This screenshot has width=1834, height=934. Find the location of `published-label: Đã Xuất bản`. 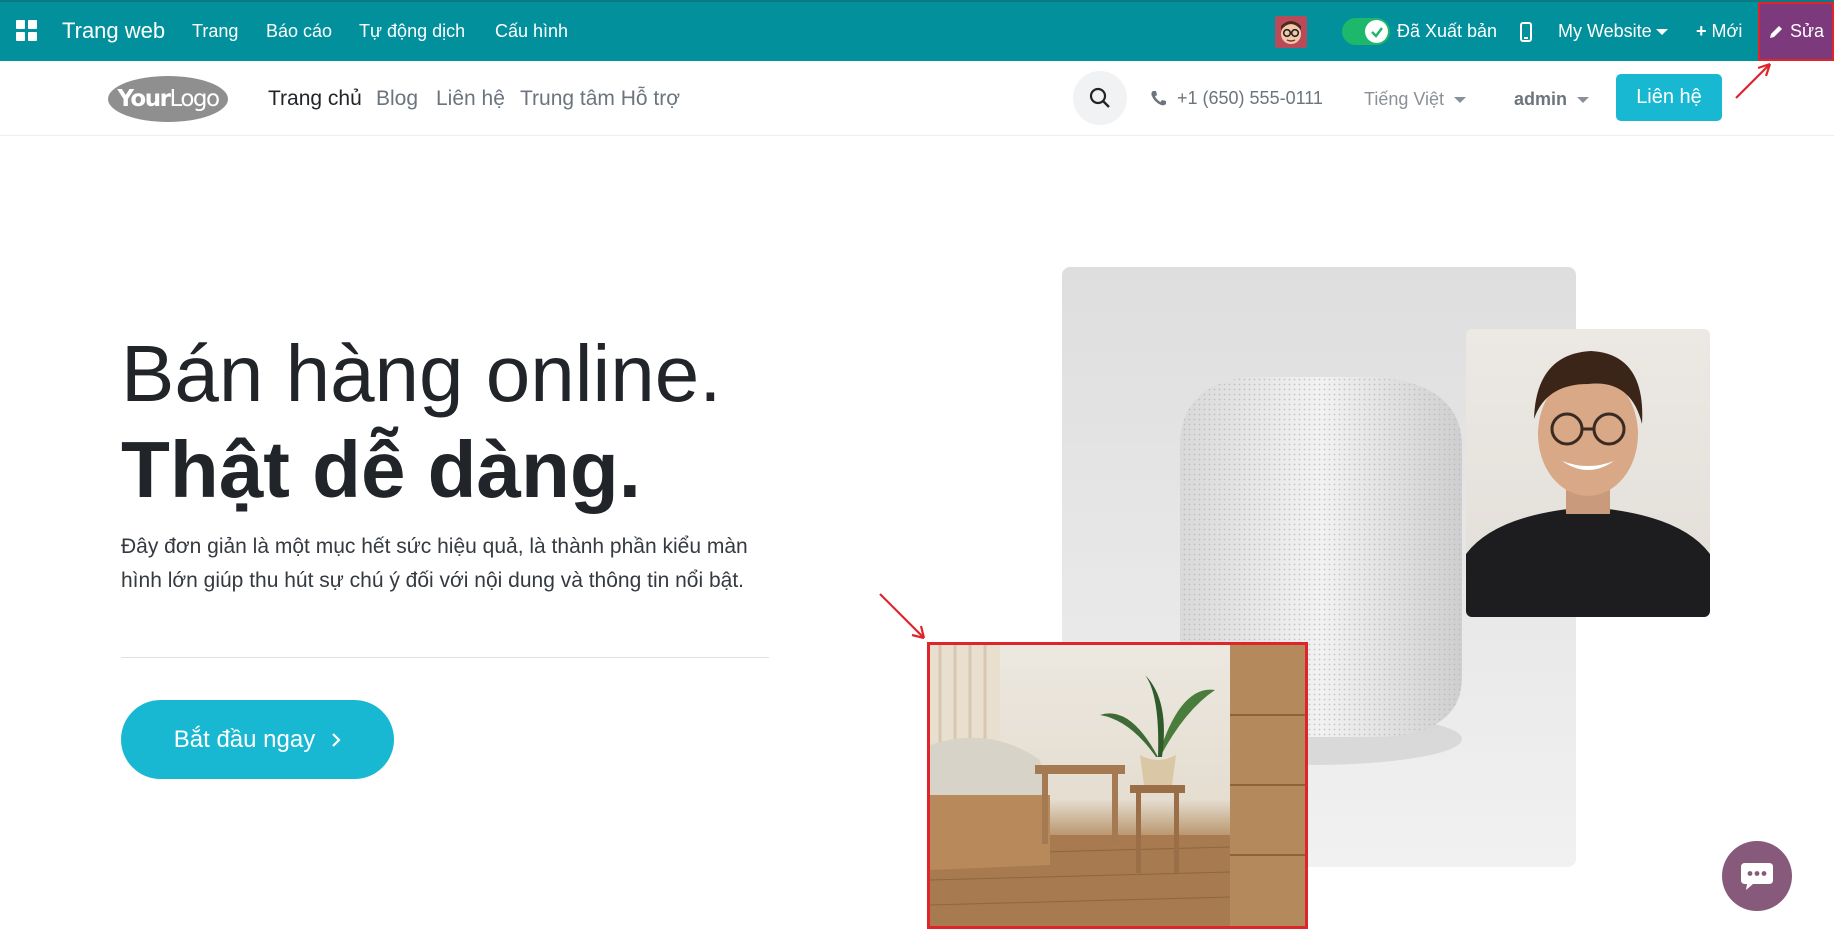

published-label: Đã Xuất bản is located at coordinates (1447, 31).